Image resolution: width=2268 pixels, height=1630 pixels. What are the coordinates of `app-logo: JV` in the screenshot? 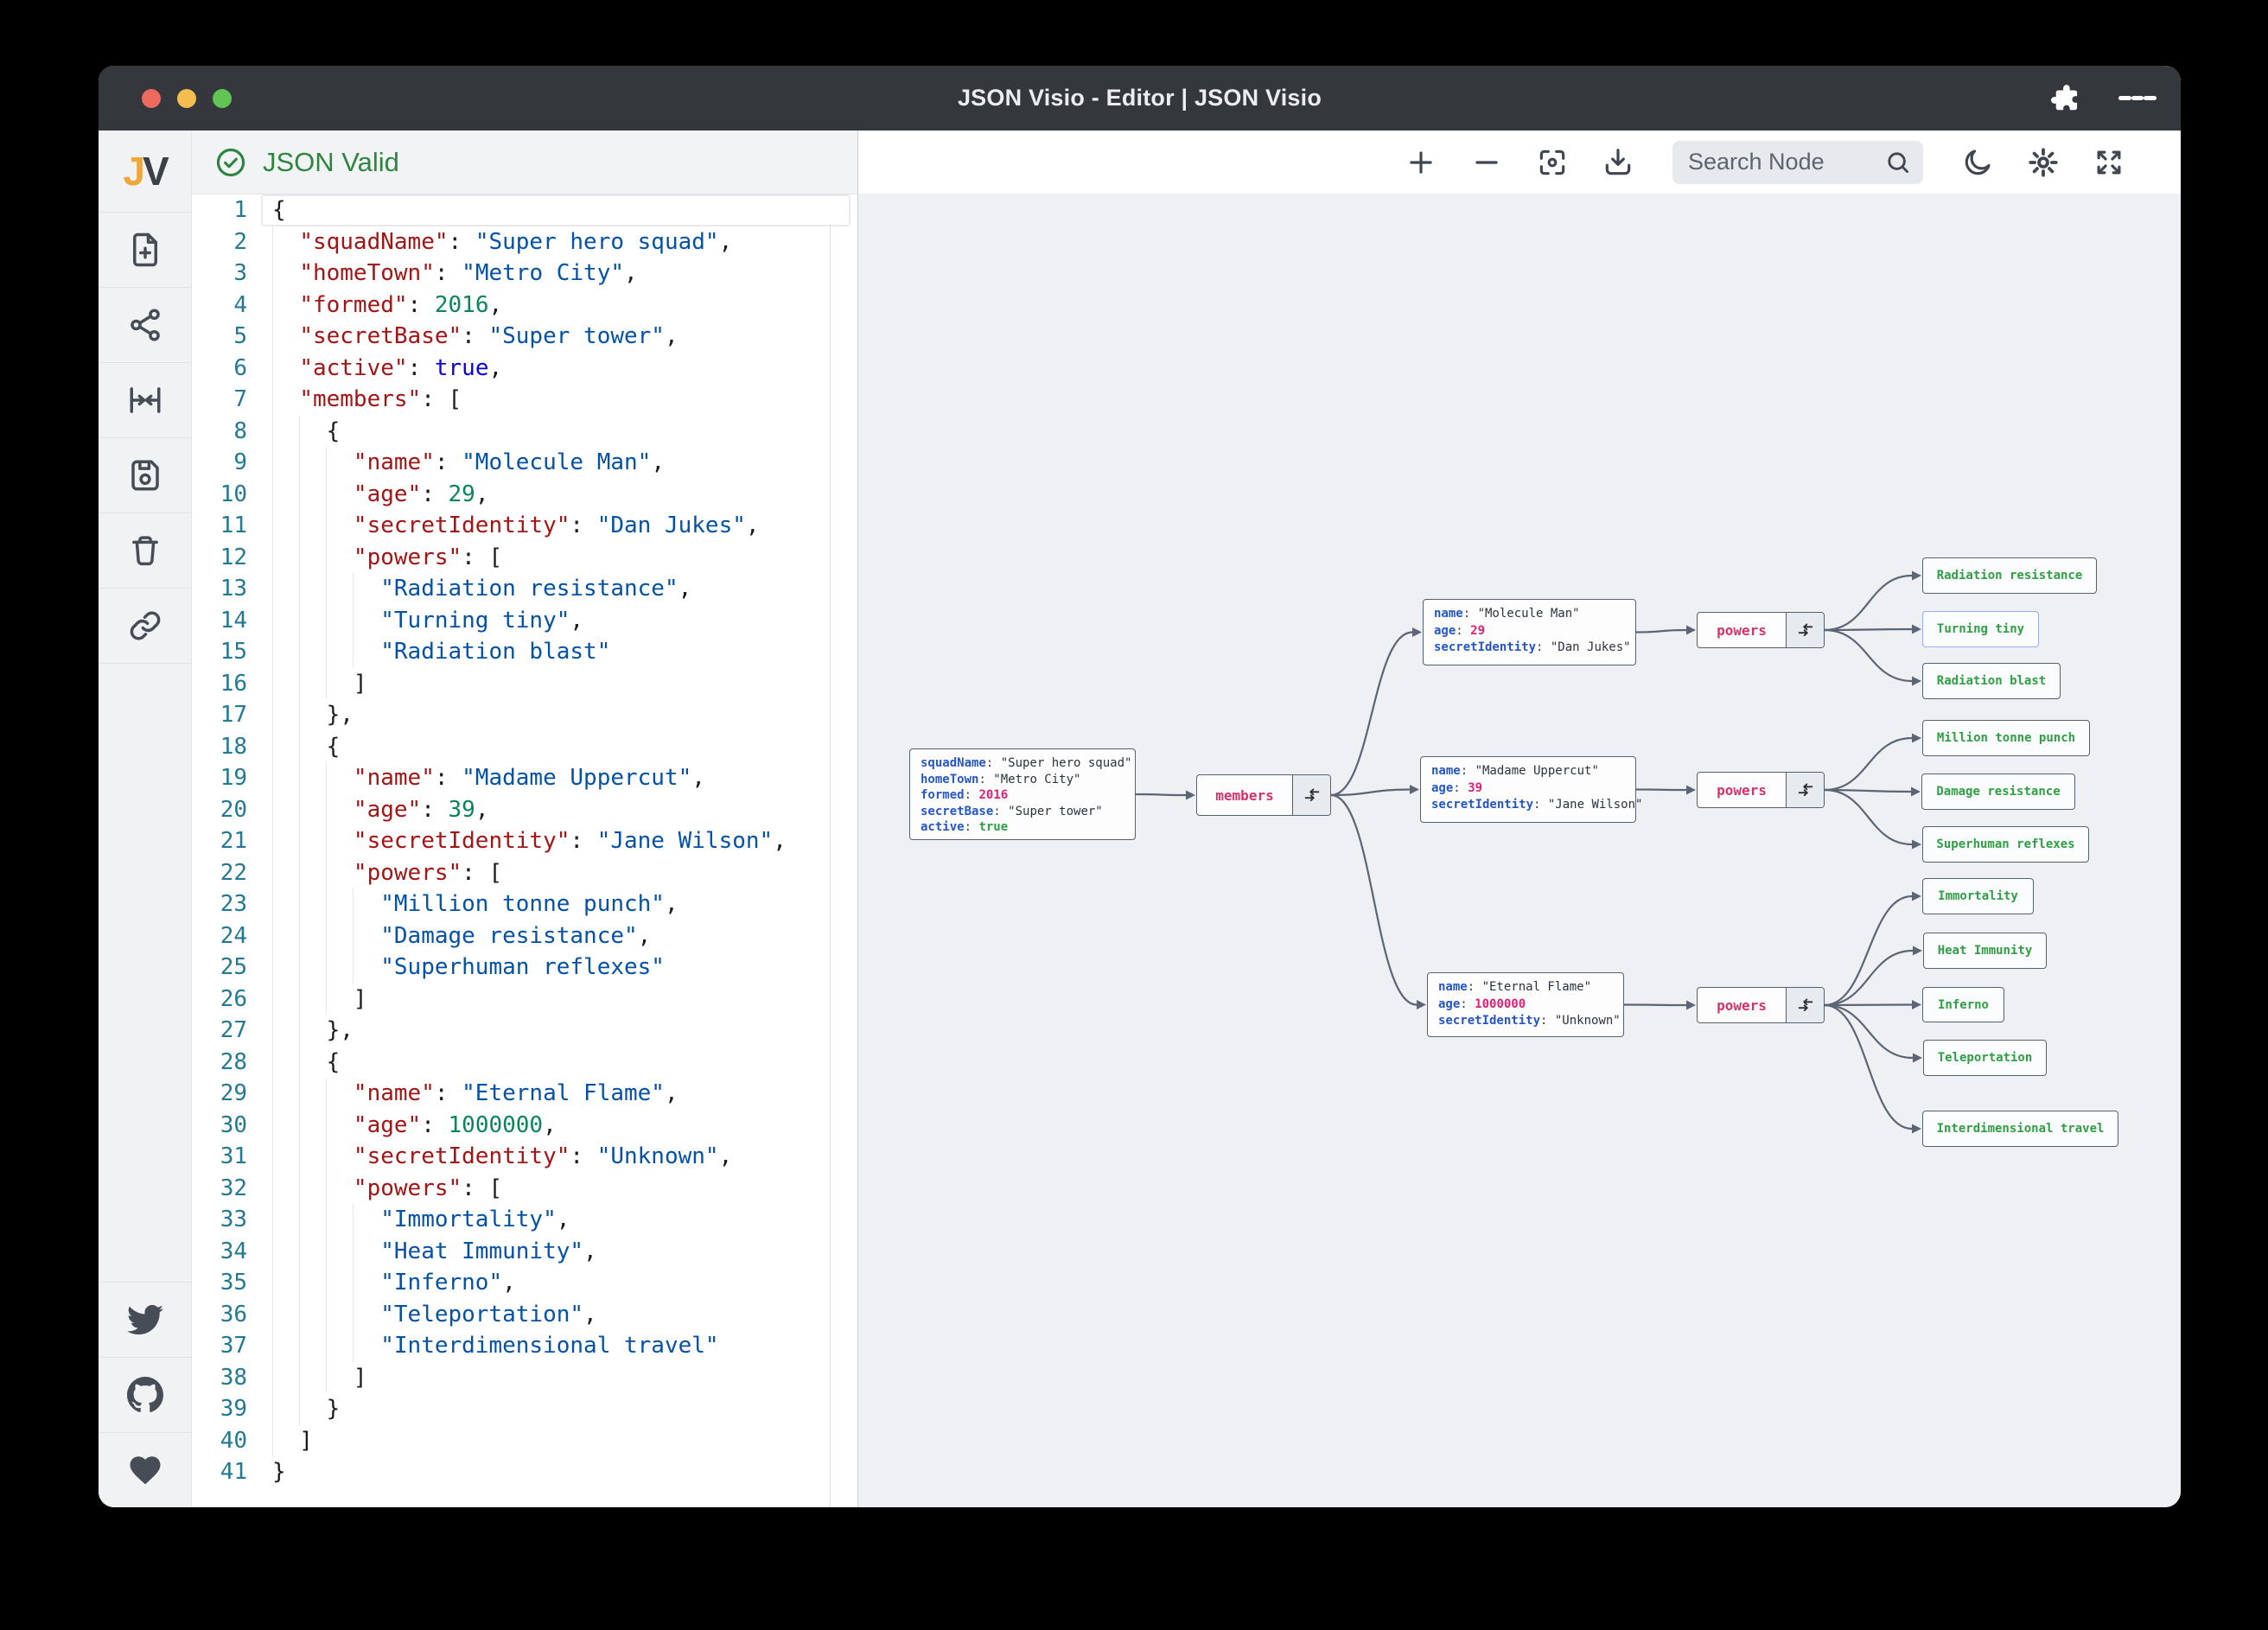 It's located at (145, 171).